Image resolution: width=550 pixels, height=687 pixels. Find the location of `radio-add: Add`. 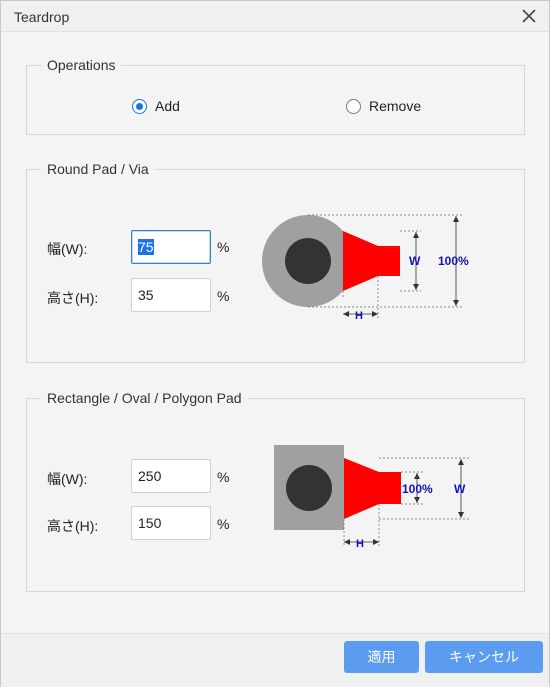

radio-add: Add is located at coordinates (156, 106).